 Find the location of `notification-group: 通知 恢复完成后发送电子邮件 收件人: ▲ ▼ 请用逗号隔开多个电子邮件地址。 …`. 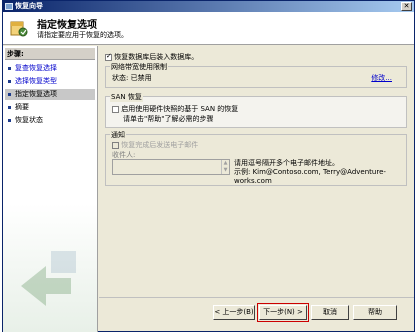

notification-group: 通知 恢复完成后发送电子邮件 收件人: ▲ ▼ 请用逗号隔开多个电子邮件地址。 … is located at coordinates (256, 158).